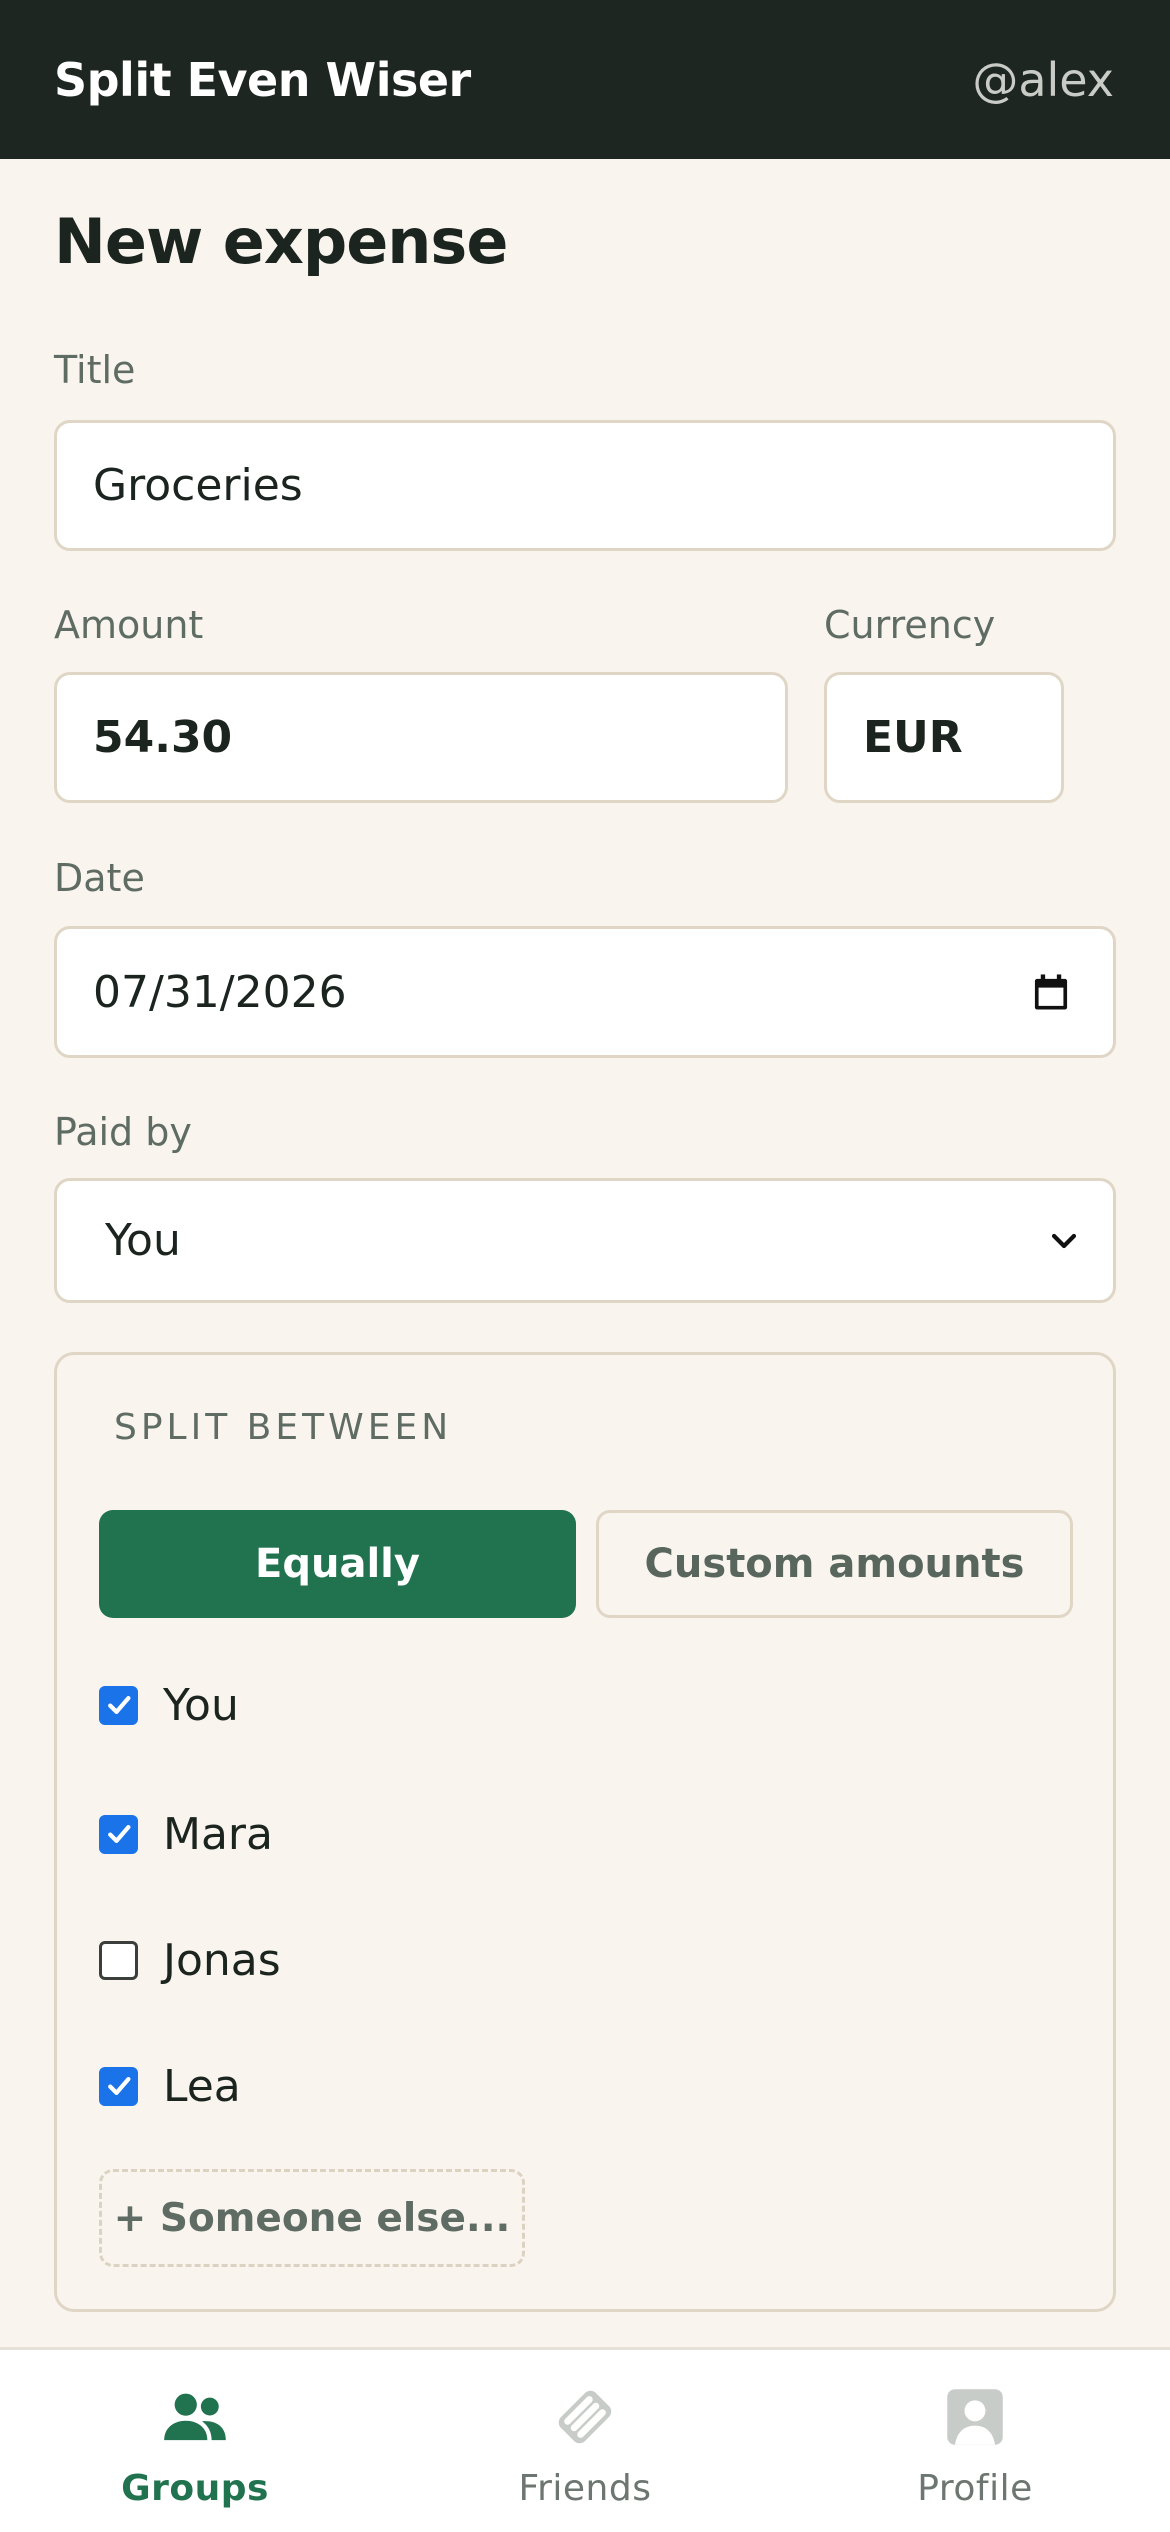 This screenshot has height=2532, width=1170. What do you see at coordinates (201, 1705) in the screenshot?
I see `member-name: You` at bounding box center [201, 1705].